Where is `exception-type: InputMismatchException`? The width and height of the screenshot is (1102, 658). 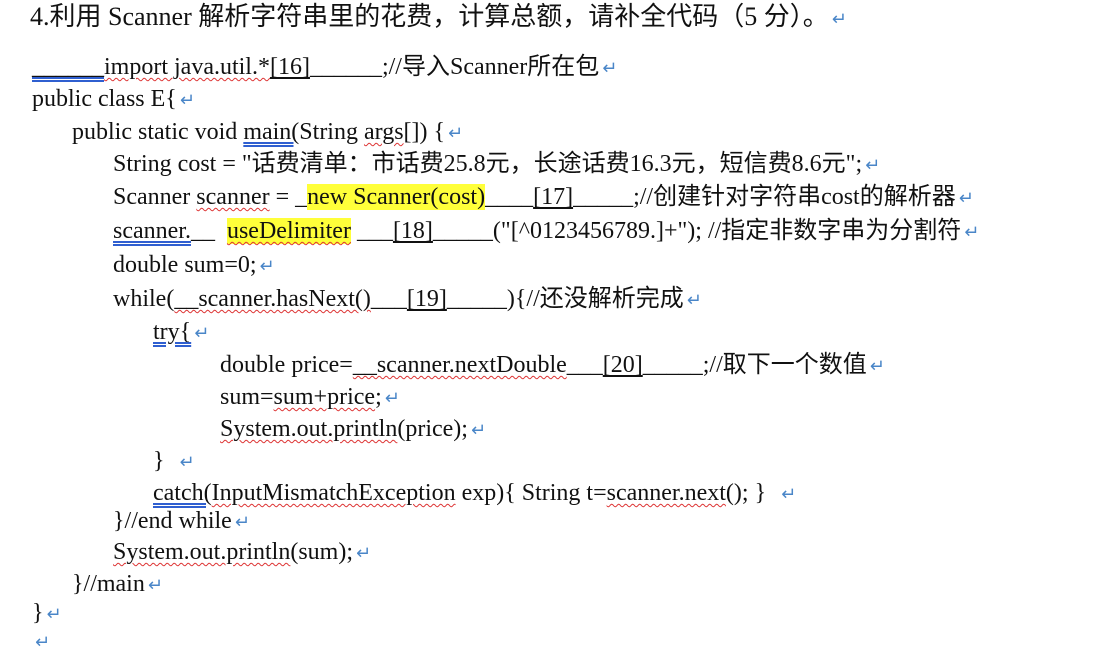
exception-type: InputMismatchException is located at coordinates (333, 493).